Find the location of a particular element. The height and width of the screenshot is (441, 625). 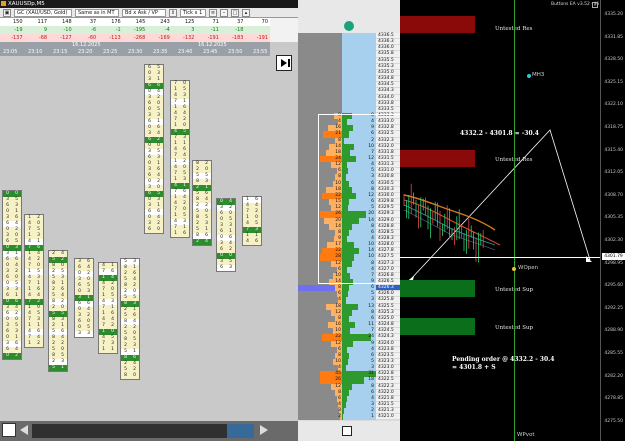

wopen-label: WOpen is located at coordinates (528, 268).